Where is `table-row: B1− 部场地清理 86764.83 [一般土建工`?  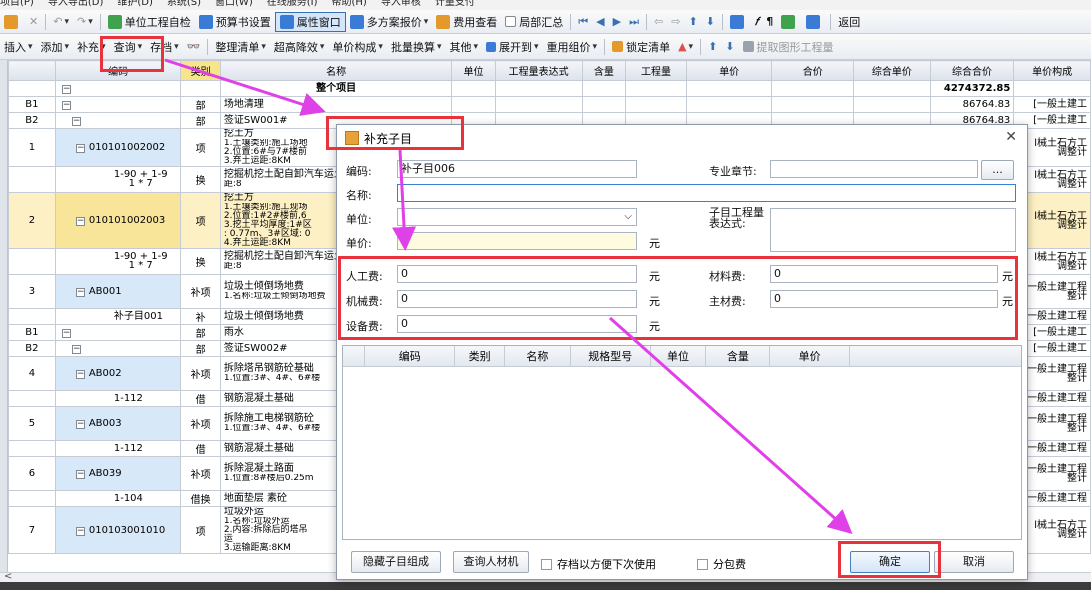 table-row: B1− 部场地清理 86764.83 [一般土建工 is located at coordinates (549, 104).